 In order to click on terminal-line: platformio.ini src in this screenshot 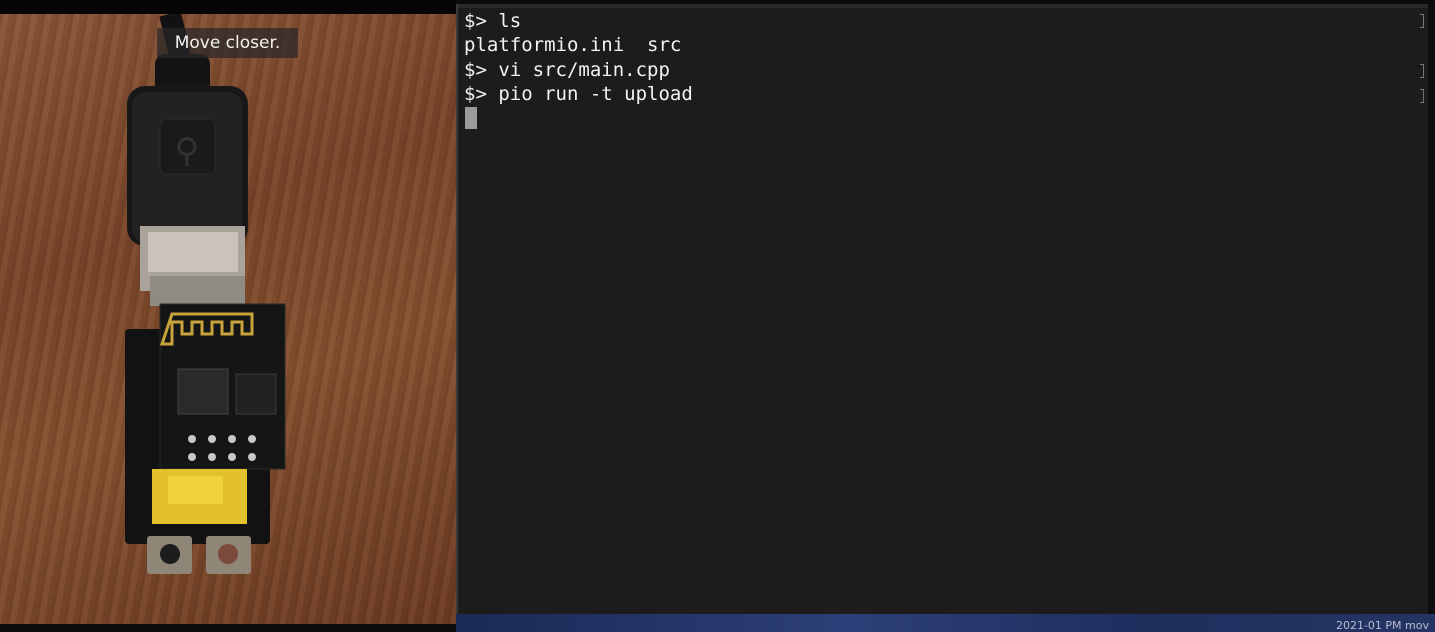, I will do `click(573, 45)`.